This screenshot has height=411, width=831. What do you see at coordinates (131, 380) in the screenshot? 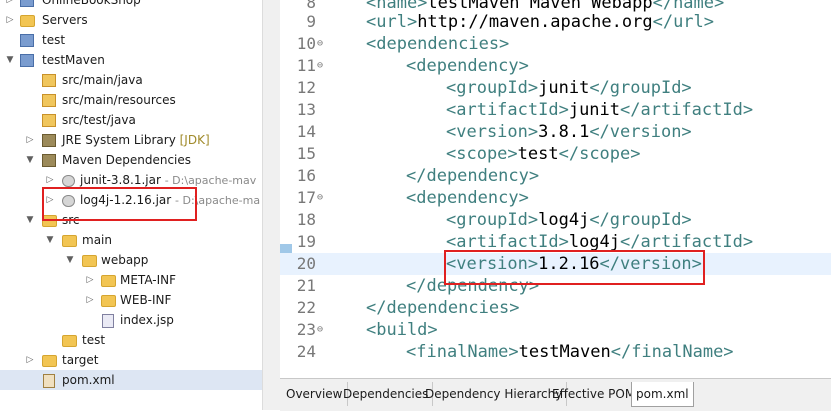
I see `tree-item-pom-xml: pom.xml` at bounding box center [131, 380].